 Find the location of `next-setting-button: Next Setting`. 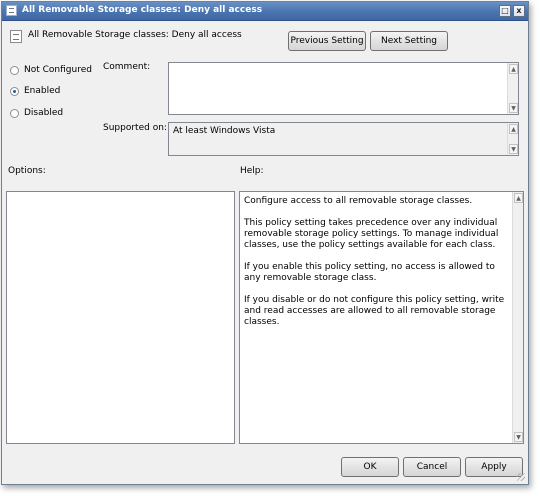

next-setting-button: Next Setting is located at coordinates (409, 41).